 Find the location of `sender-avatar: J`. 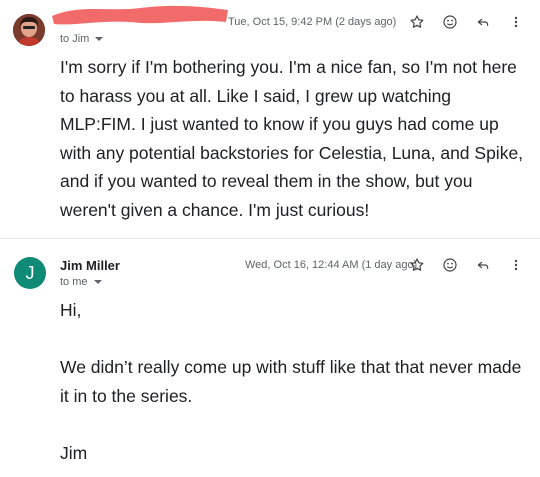

sender-avatar: J is located at coordinates (30, 273).